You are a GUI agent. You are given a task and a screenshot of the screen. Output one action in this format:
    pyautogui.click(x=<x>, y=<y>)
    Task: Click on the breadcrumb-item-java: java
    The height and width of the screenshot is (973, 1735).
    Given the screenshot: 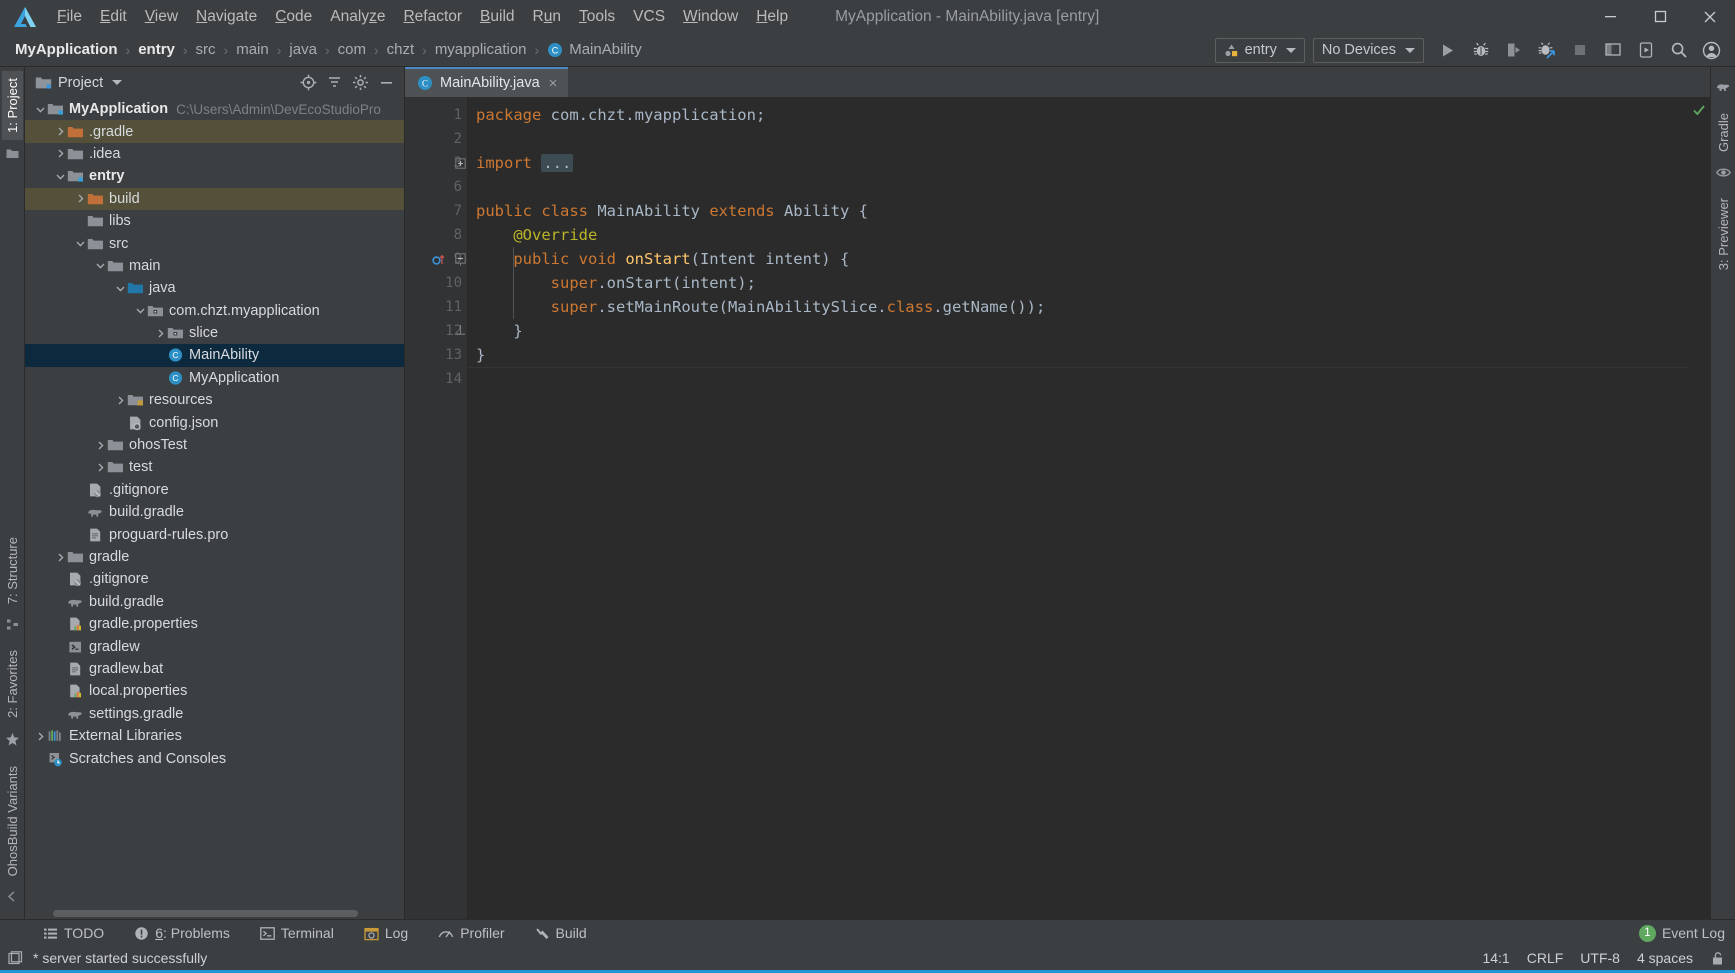 What is the action you would take?
    pyautogui.click(x=303, y=49)
    